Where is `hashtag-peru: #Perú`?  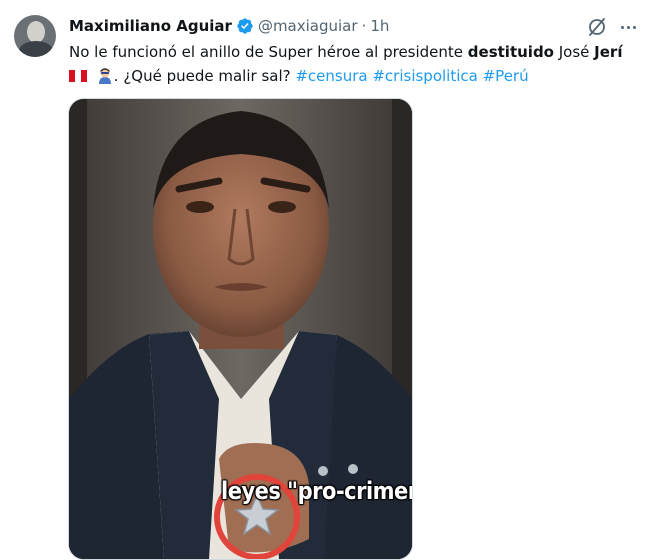 hashtag-peru: #Perú is located at coordinates (506, 76).